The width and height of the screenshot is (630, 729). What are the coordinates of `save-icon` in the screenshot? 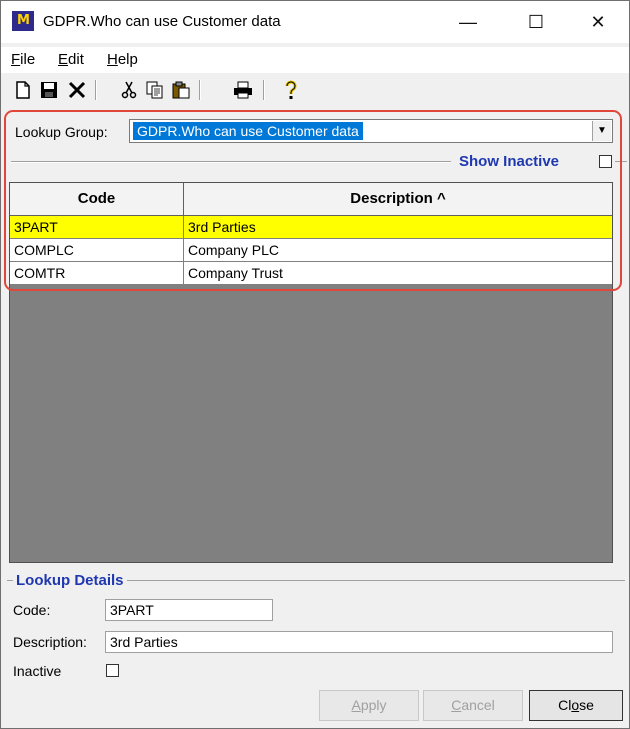 It's located at (49, 90).